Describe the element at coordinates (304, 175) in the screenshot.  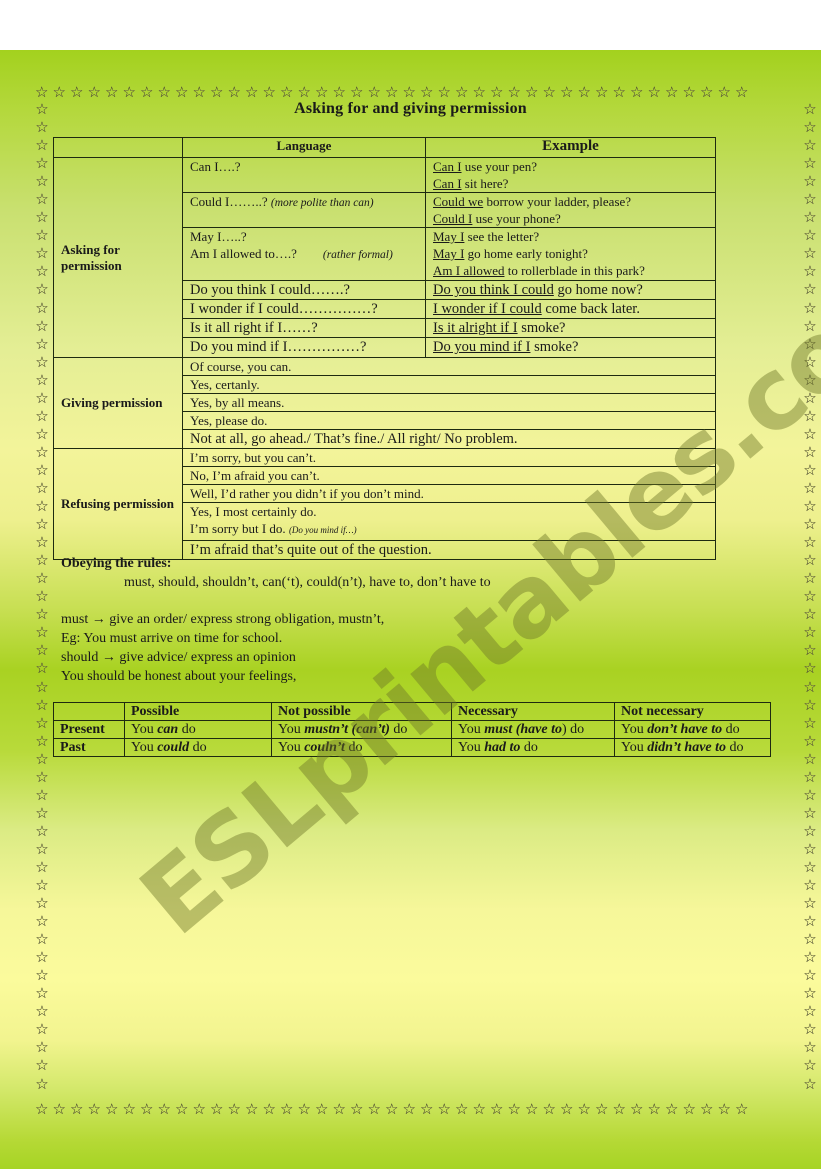
I see `language-cell: Can I….?` at that location.